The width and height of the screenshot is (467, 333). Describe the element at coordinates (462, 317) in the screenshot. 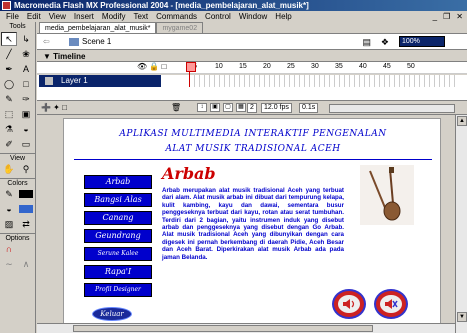

I see `scroll-down-icon: ▼` at that location.